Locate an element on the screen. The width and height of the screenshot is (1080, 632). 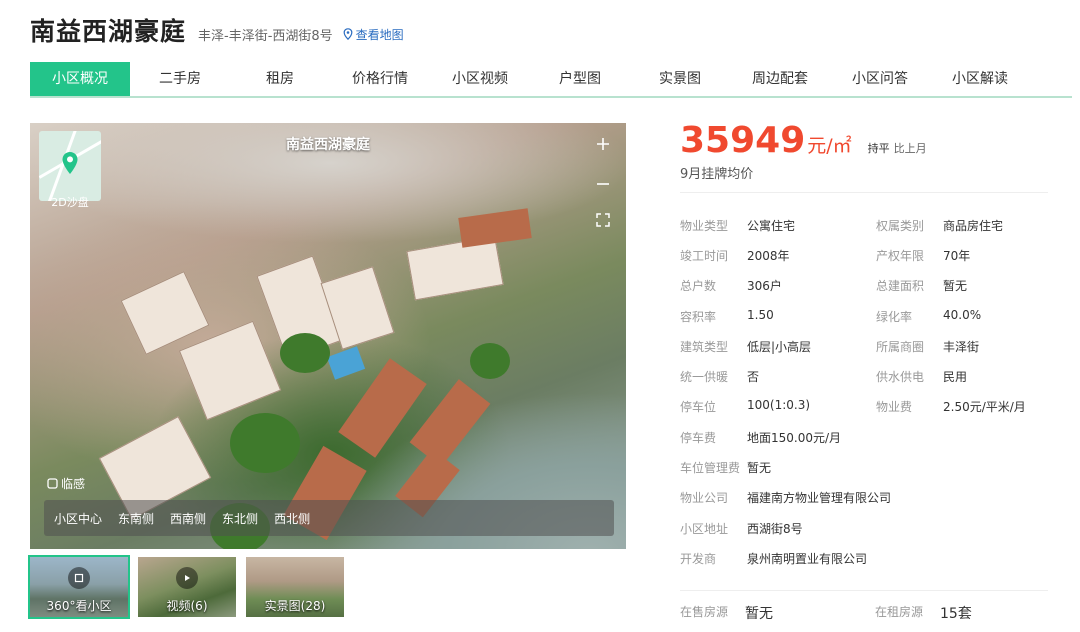
thumb-360: 360°看小区 is located at coordinates (79, 587).